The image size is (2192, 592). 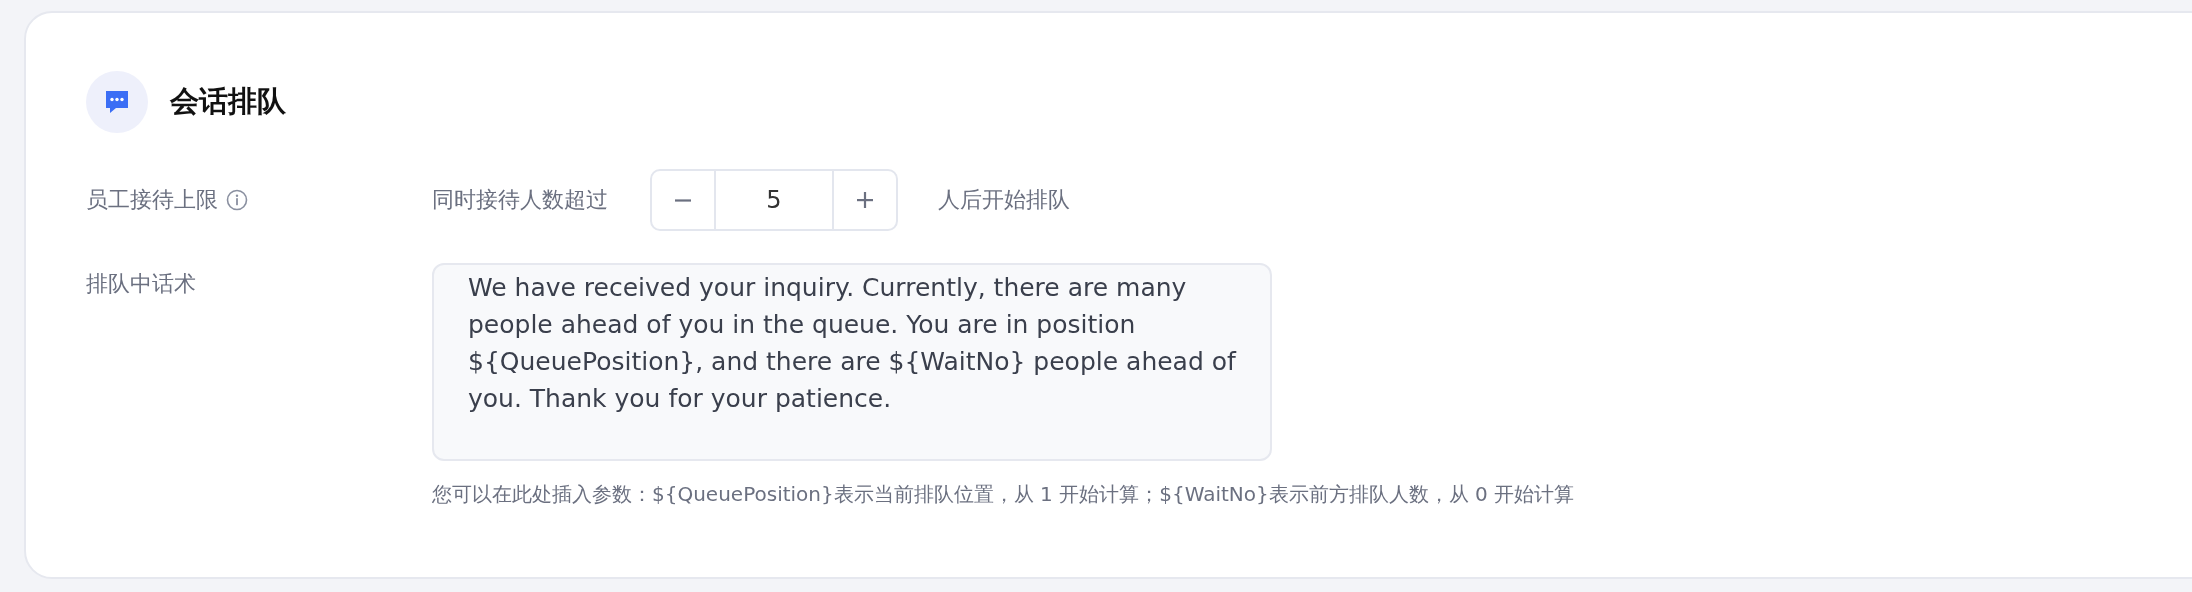 What do you see at coordinates (1004, 200) in the screenshot?
I see `field-text: 人后开始排队` at bounding box center [1004, 200].